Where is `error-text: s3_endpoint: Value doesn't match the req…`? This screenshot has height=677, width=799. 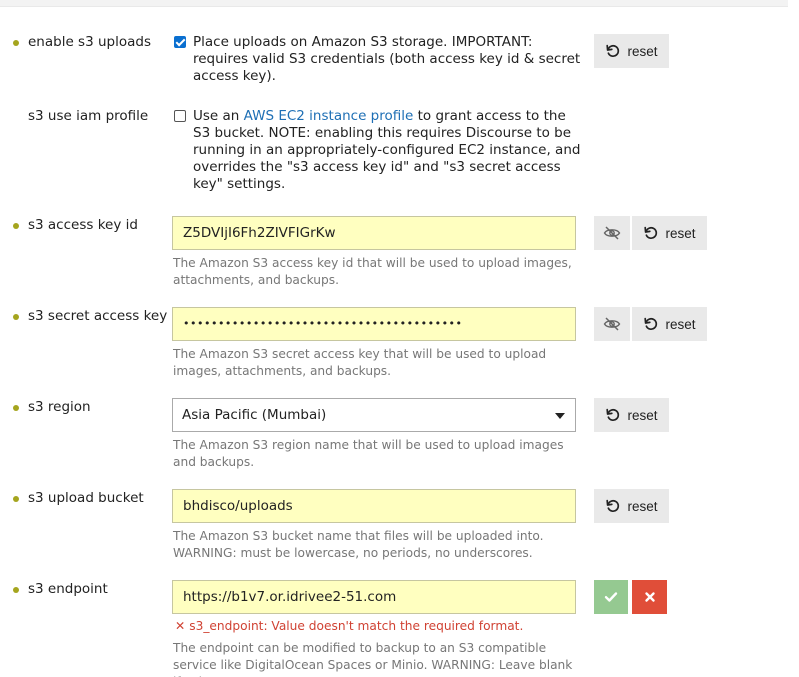 error-text: s3_endpoint: Value doesn't match the req… is located at coordinates (356, 626).